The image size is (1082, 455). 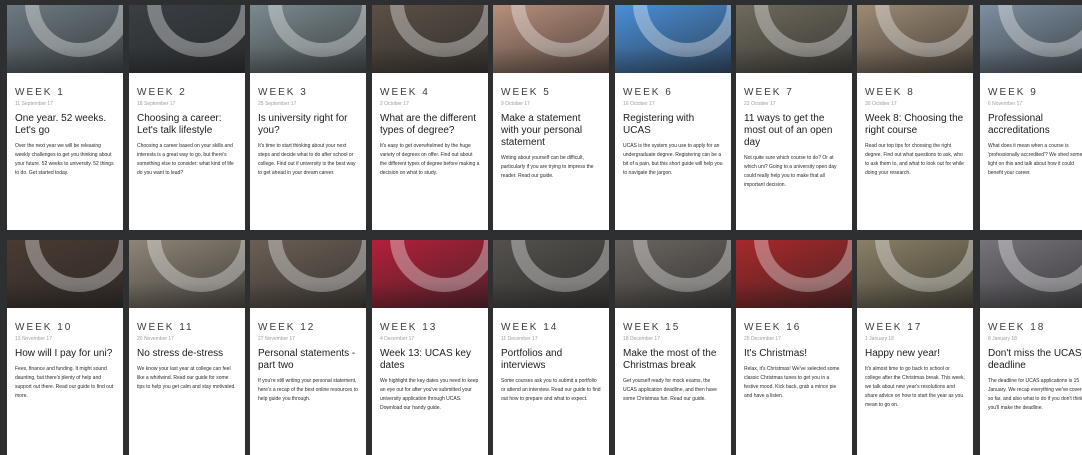 What do you see at coordinates (1017, 327) in the screenshot?
I see `week-label: WEEK 18` at bounding box center [1017, 327].